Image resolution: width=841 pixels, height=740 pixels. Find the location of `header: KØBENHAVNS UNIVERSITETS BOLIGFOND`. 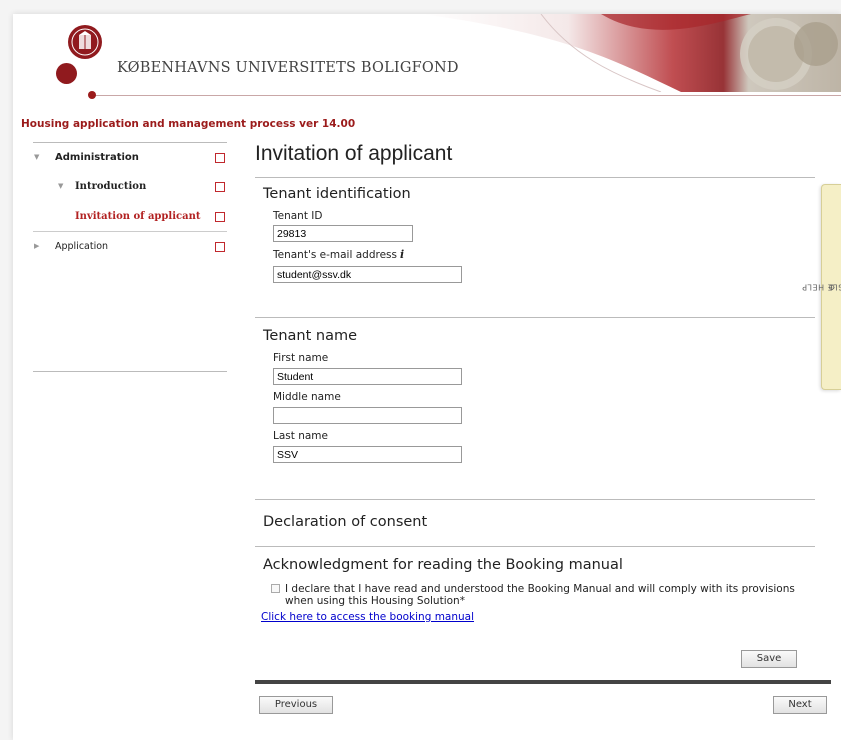

header: KØBENHAVNS UNIVERSITETS BOLIGFOND is located at coordinates (427, 62).